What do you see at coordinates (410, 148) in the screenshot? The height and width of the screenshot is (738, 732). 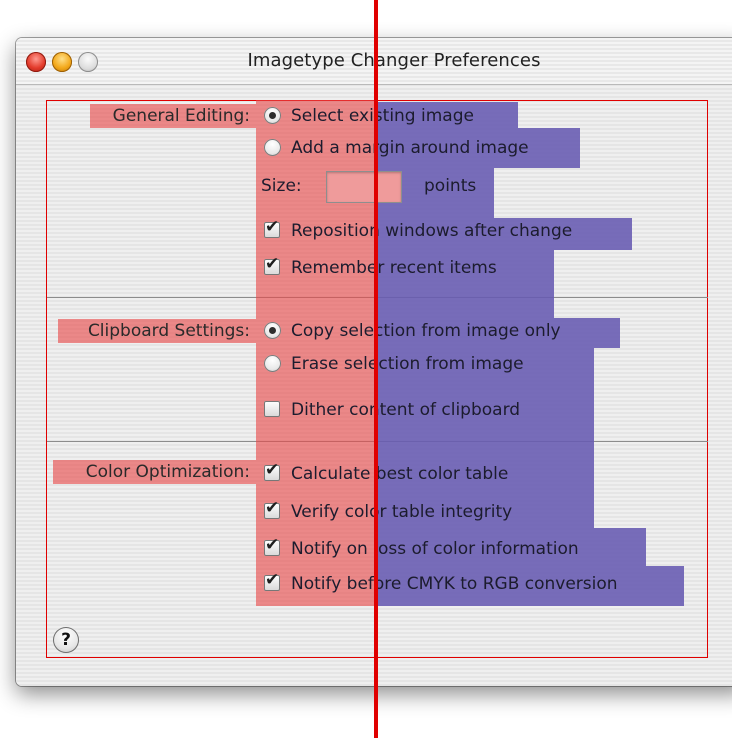 I see `add-margin-label: Add a margin around image` at bounding box center [410, 148].